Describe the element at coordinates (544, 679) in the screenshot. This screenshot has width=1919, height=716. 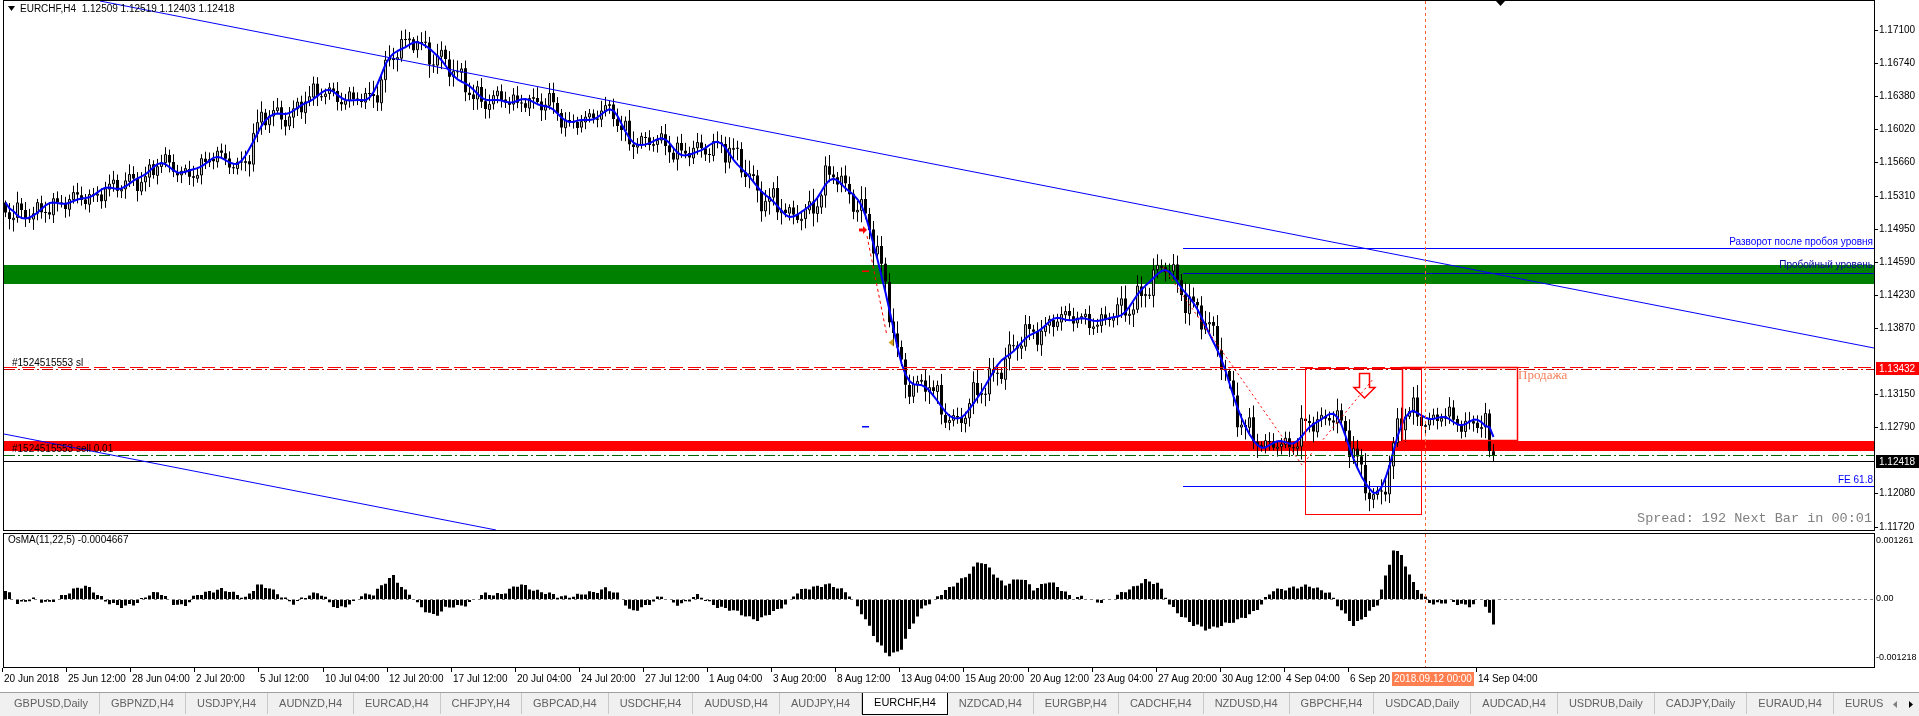
I see `date-label: 20 Jul 04:00` at that location.